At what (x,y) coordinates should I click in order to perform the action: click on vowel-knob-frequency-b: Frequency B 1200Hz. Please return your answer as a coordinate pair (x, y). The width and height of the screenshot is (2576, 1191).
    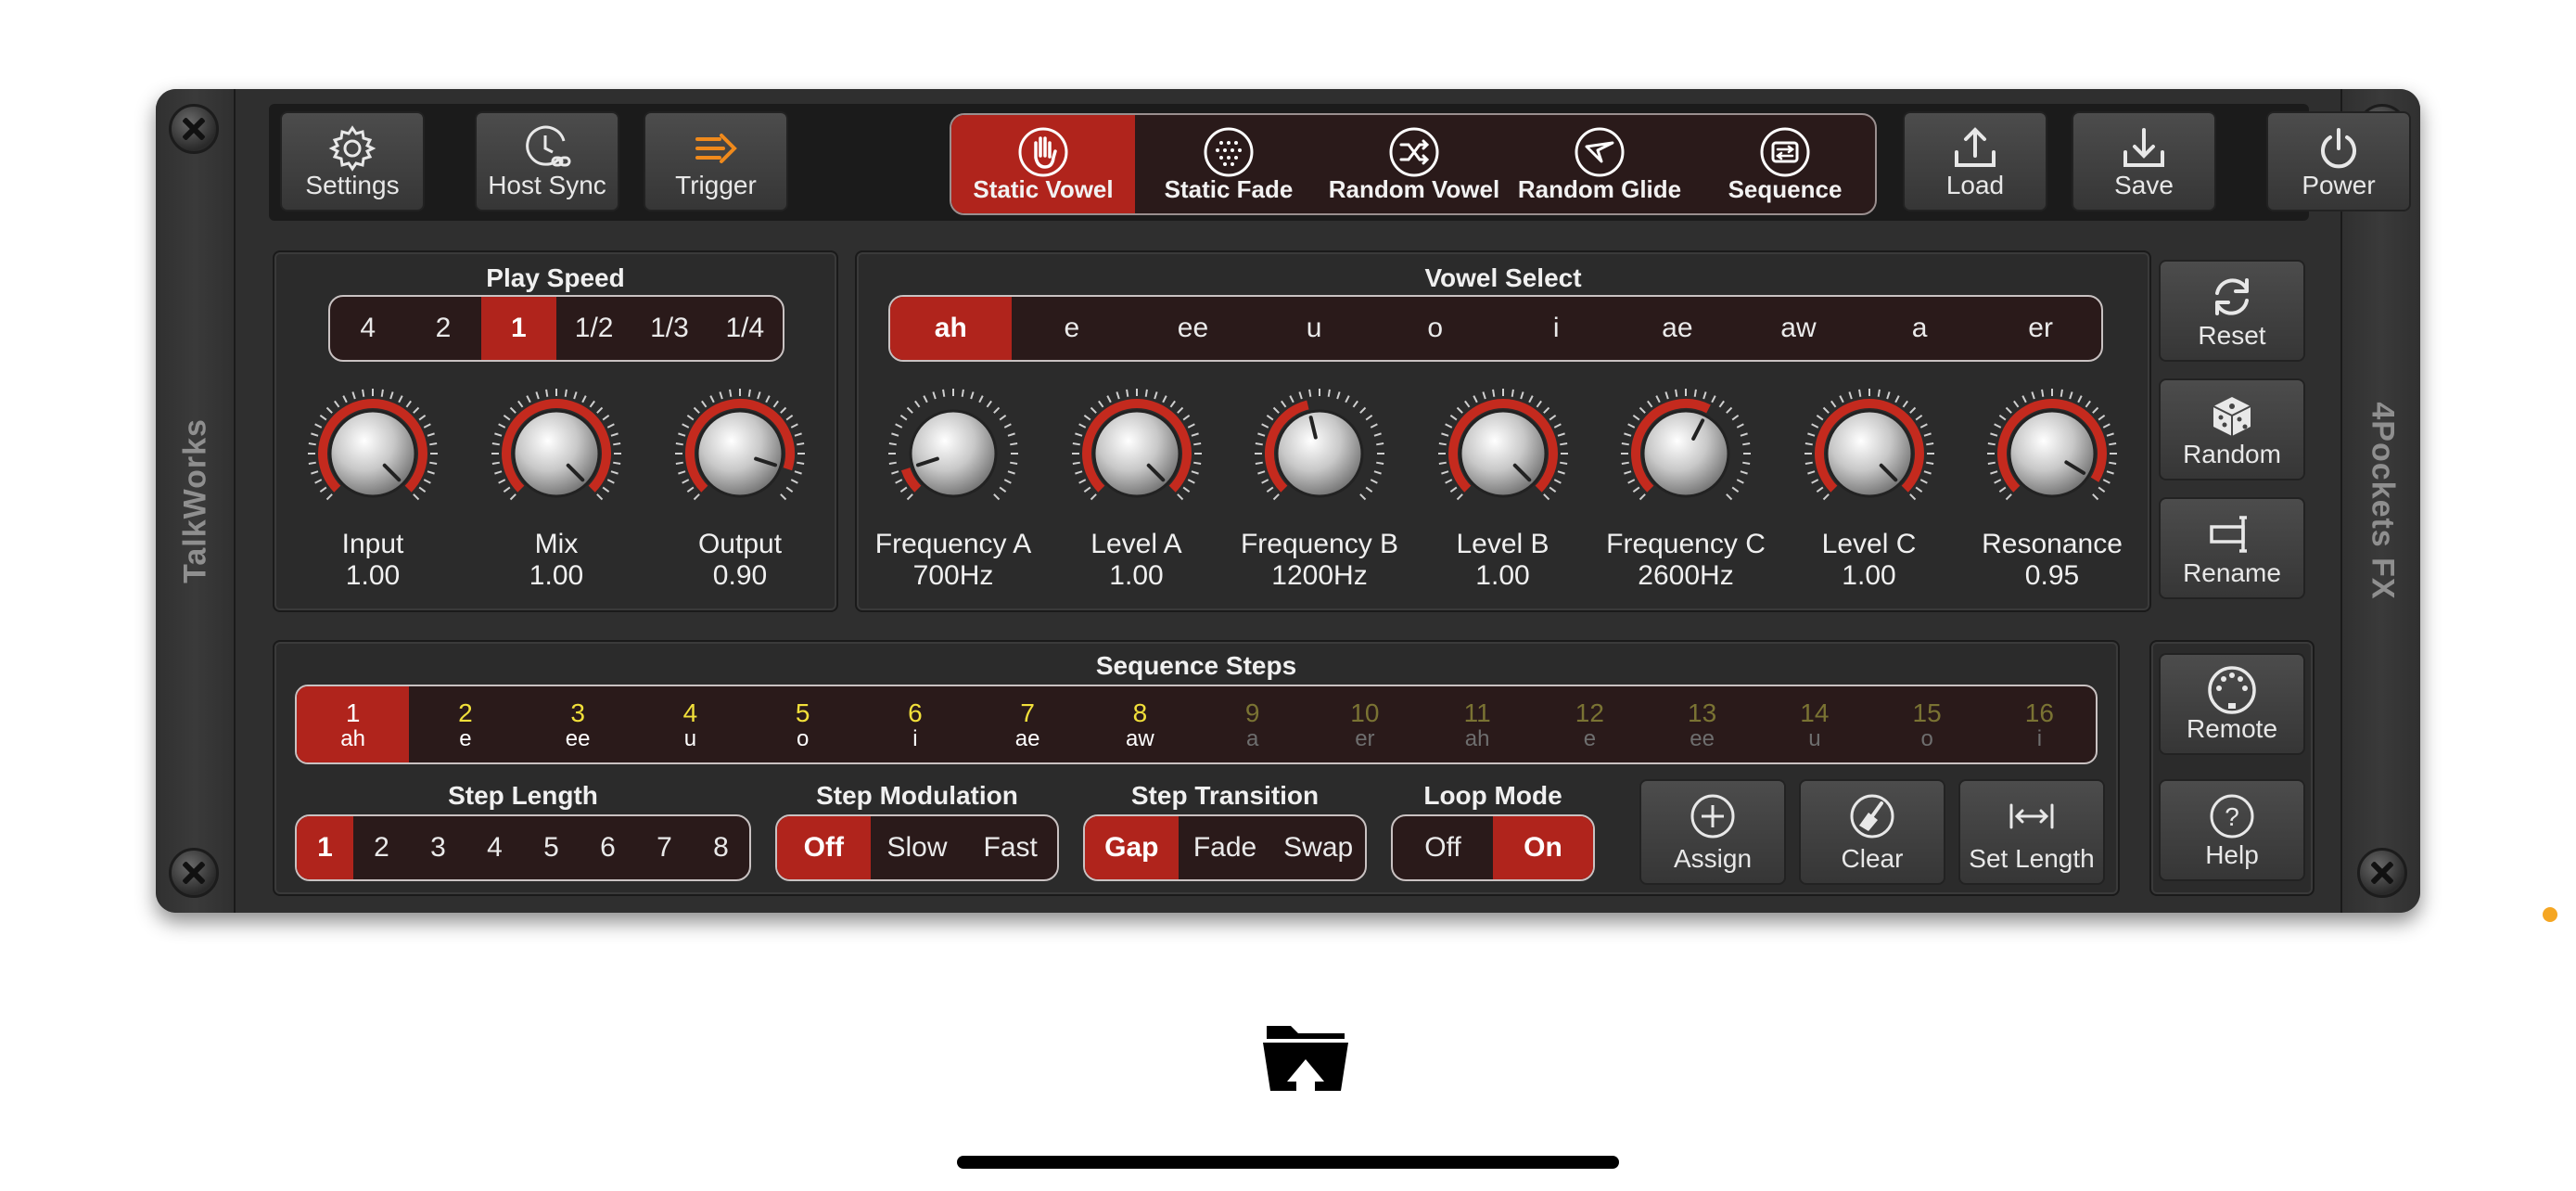
    Looking at the image, I should click on (1319, 488).